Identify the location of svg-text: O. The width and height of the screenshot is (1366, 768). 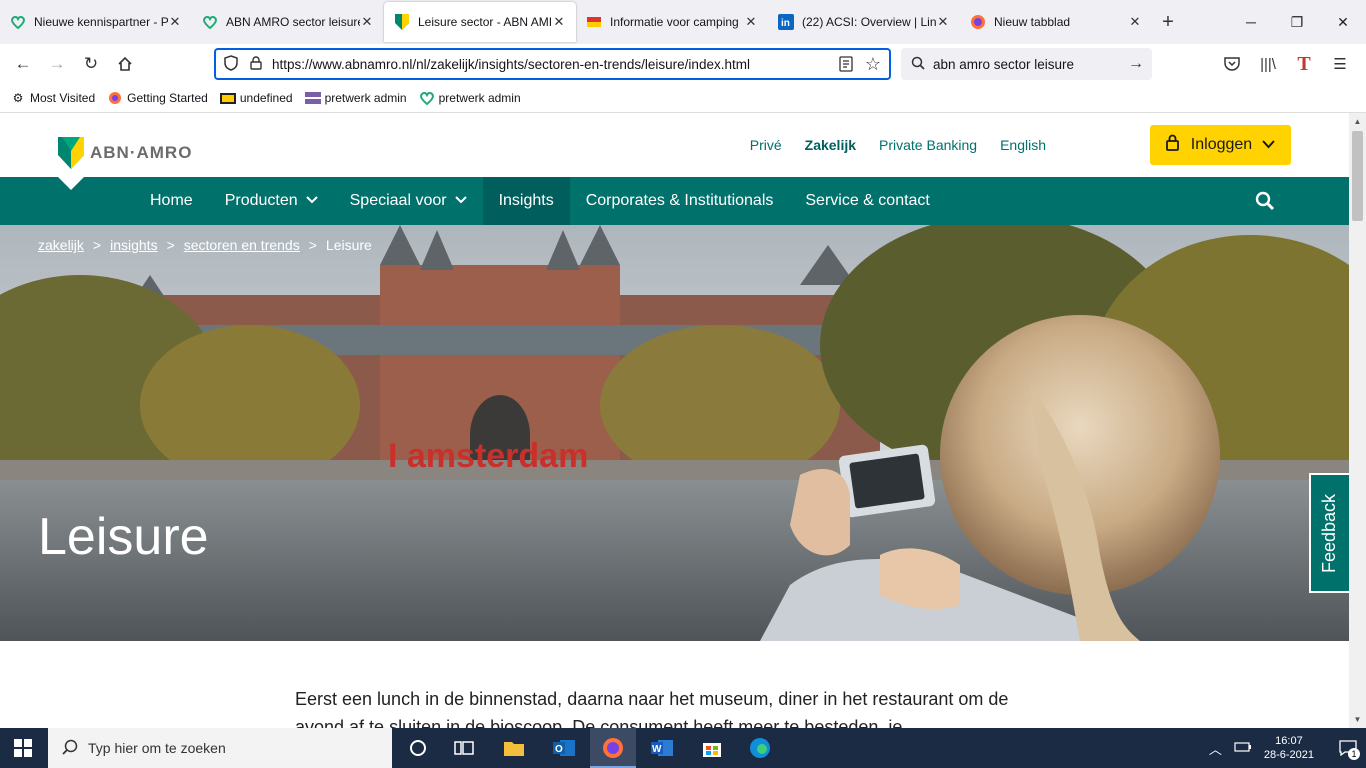
(559, 749).